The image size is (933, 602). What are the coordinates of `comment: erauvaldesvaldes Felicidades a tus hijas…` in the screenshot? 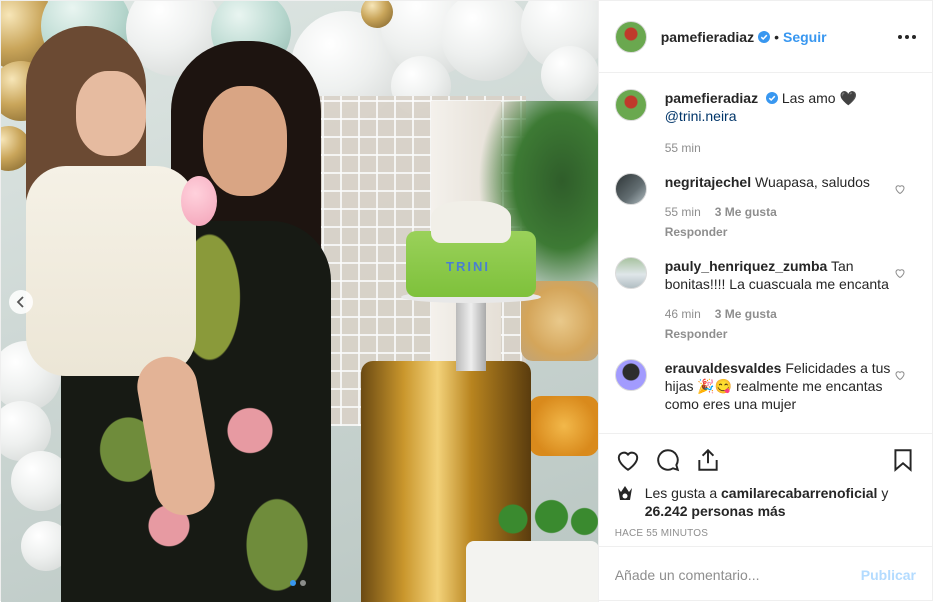 It's located at (765, 386).